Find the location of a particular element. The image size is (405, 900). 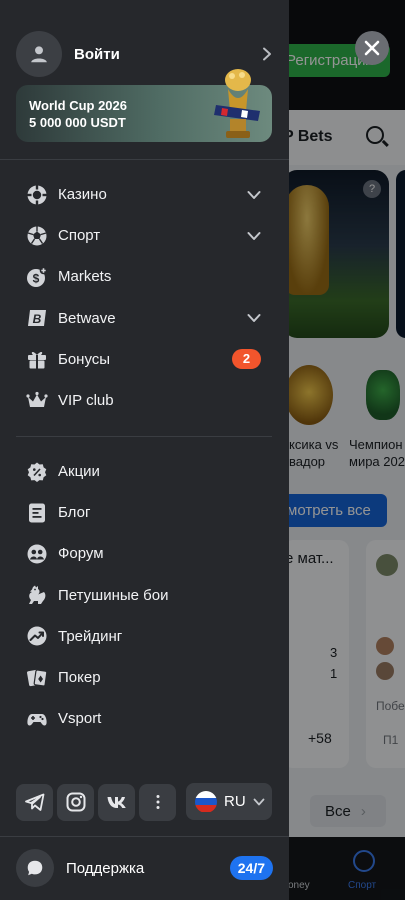

close-menu-button is located at coordinates (372, 48).